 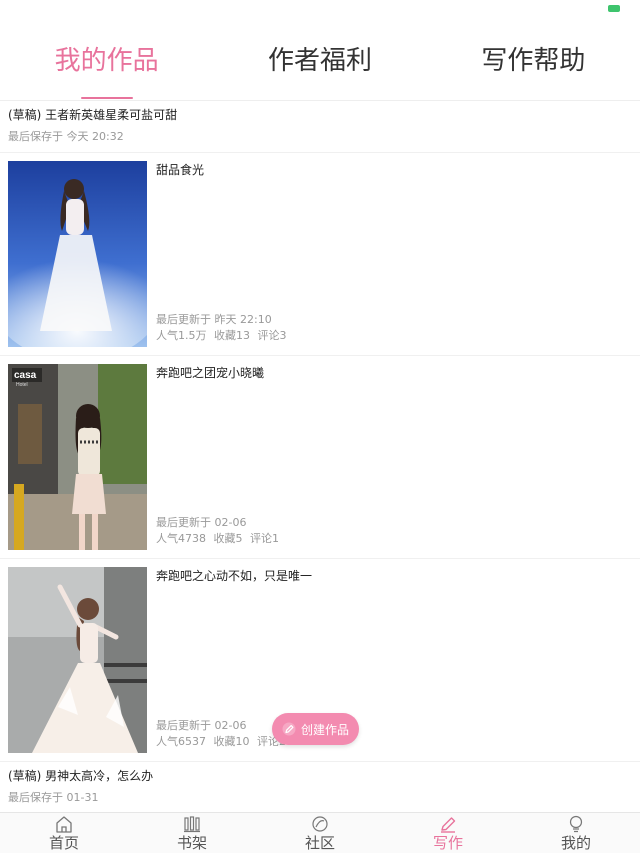 I want to click on work-favorites: 收藏5, so click(x=228, y=538).